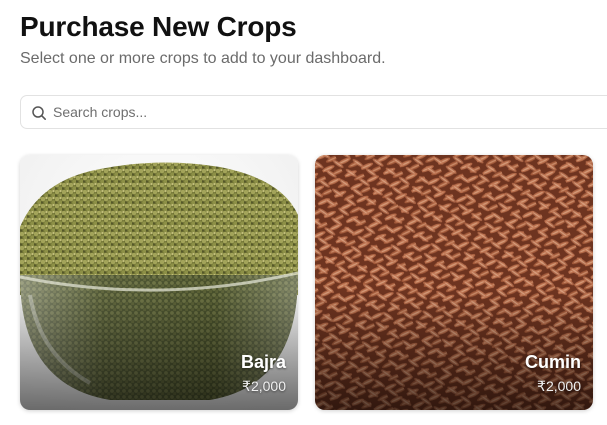 The height and width of the screenshot is (425, 607). I want to click on page-title: Purchase New Crops, so click(158, 26).